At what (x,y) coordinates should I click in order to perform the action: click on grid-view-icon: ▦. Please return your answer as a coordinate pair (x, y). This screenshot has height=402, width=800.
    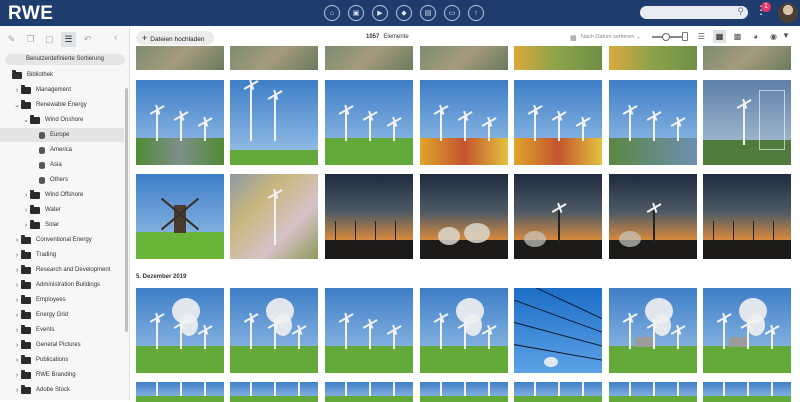
    Looking at the image, I should click on (719, 36).